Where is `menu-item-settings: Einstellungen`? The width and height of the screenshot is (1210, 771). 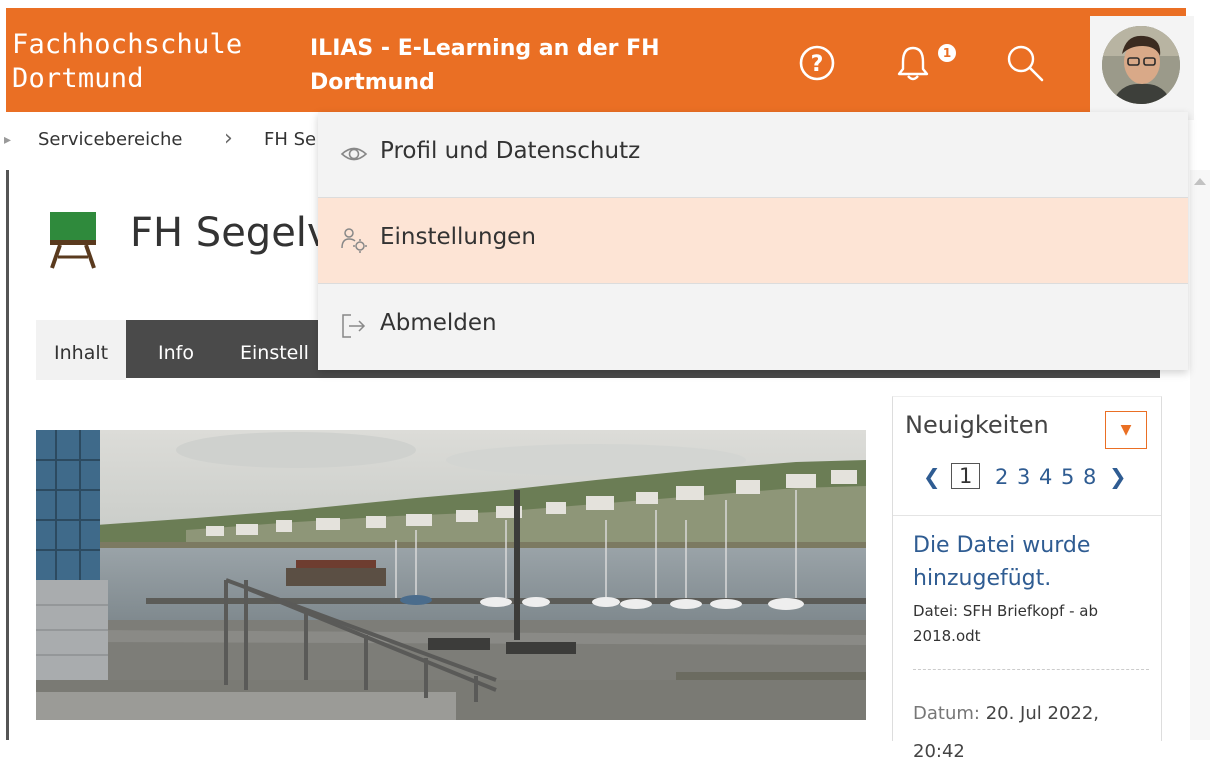
menu-item-settings: Einstellungen is located at coordinates (753, 240).